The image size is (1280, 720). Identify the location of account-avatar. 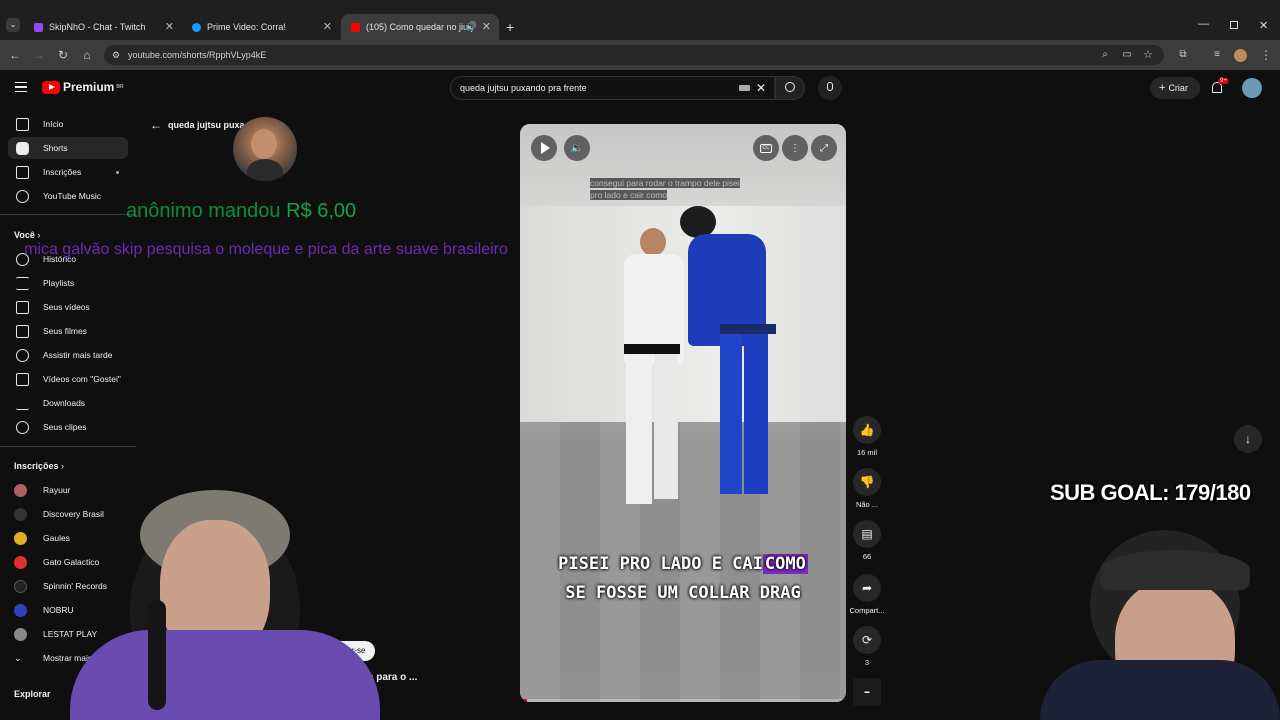
(1252, 88).